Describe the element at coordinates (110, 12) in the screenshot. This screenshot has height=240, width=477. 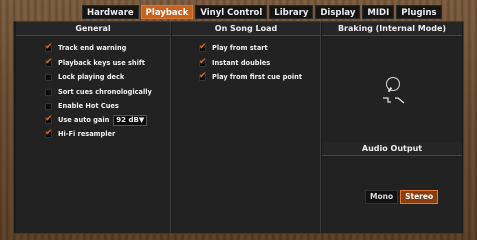
I see `tab-hardware: Hardware` at that location.